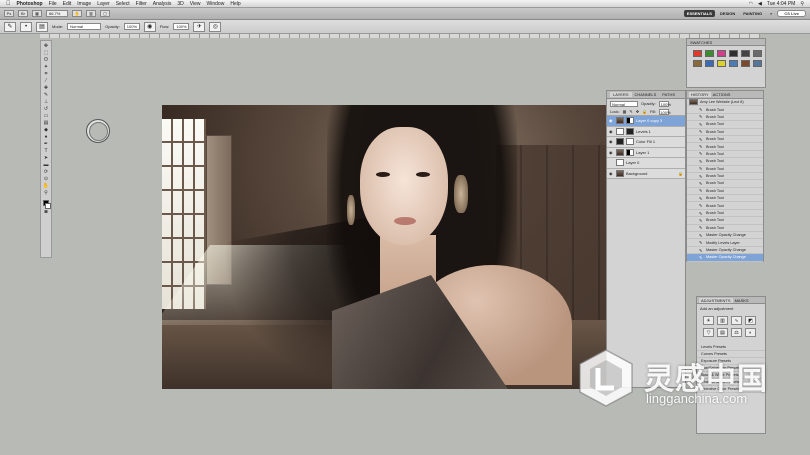 The height and width of the screenshot is (455, 810). Describe the element at coordinates (771, 13) in the screenshot. I see `workspace-more-button: »` at that location.